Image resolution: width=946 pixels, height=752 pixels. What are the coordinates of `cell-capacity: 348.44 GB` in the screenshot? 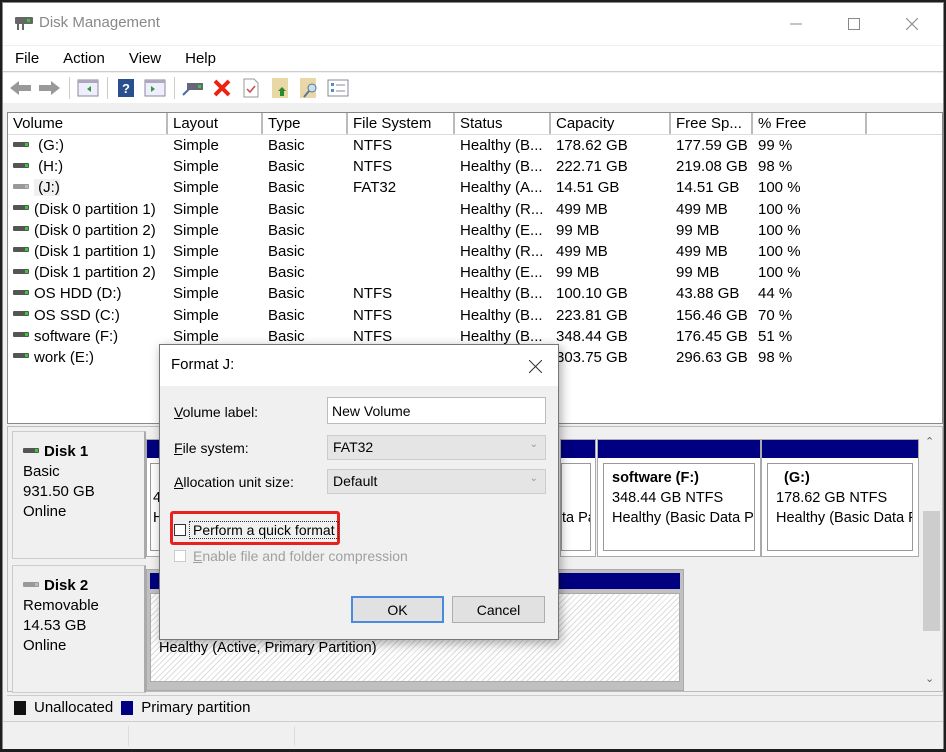 It's located at (592, 336).